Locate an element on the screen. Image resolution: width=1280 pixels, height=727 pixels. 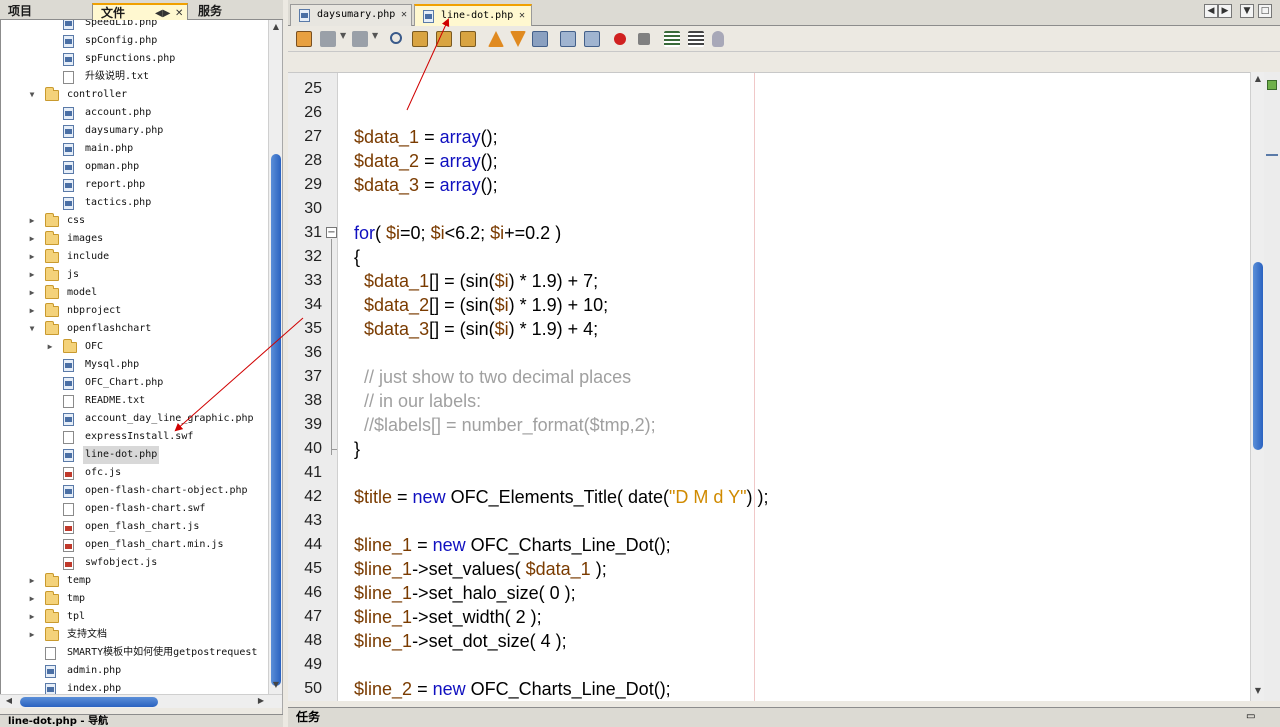
code-line: // in our labels: is located at coordinates (417, 401).